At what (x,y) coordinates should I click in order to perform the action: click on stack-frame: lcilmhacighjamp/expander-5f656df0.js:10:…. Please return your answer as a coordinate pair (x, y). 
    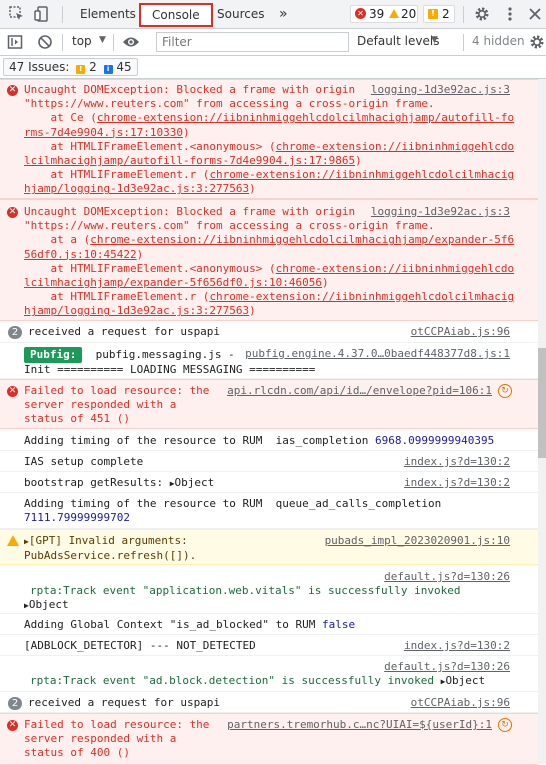
    Looking at the image, I should click on (278, 283).